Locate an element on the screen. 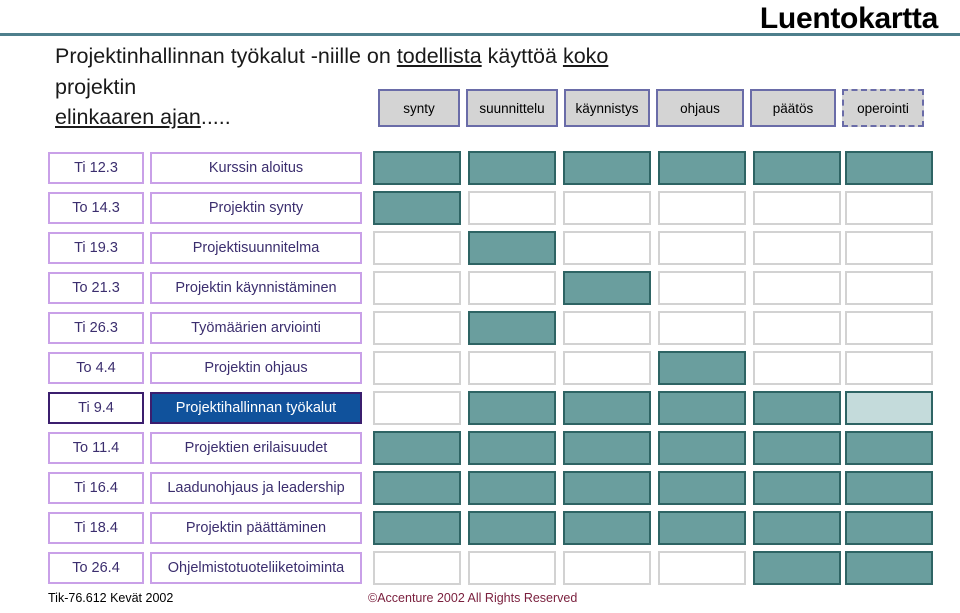 The height and width of the screenshot is (613, 960). table-row: To 14.3 Projektin synty is located at coordinates (480, 208).